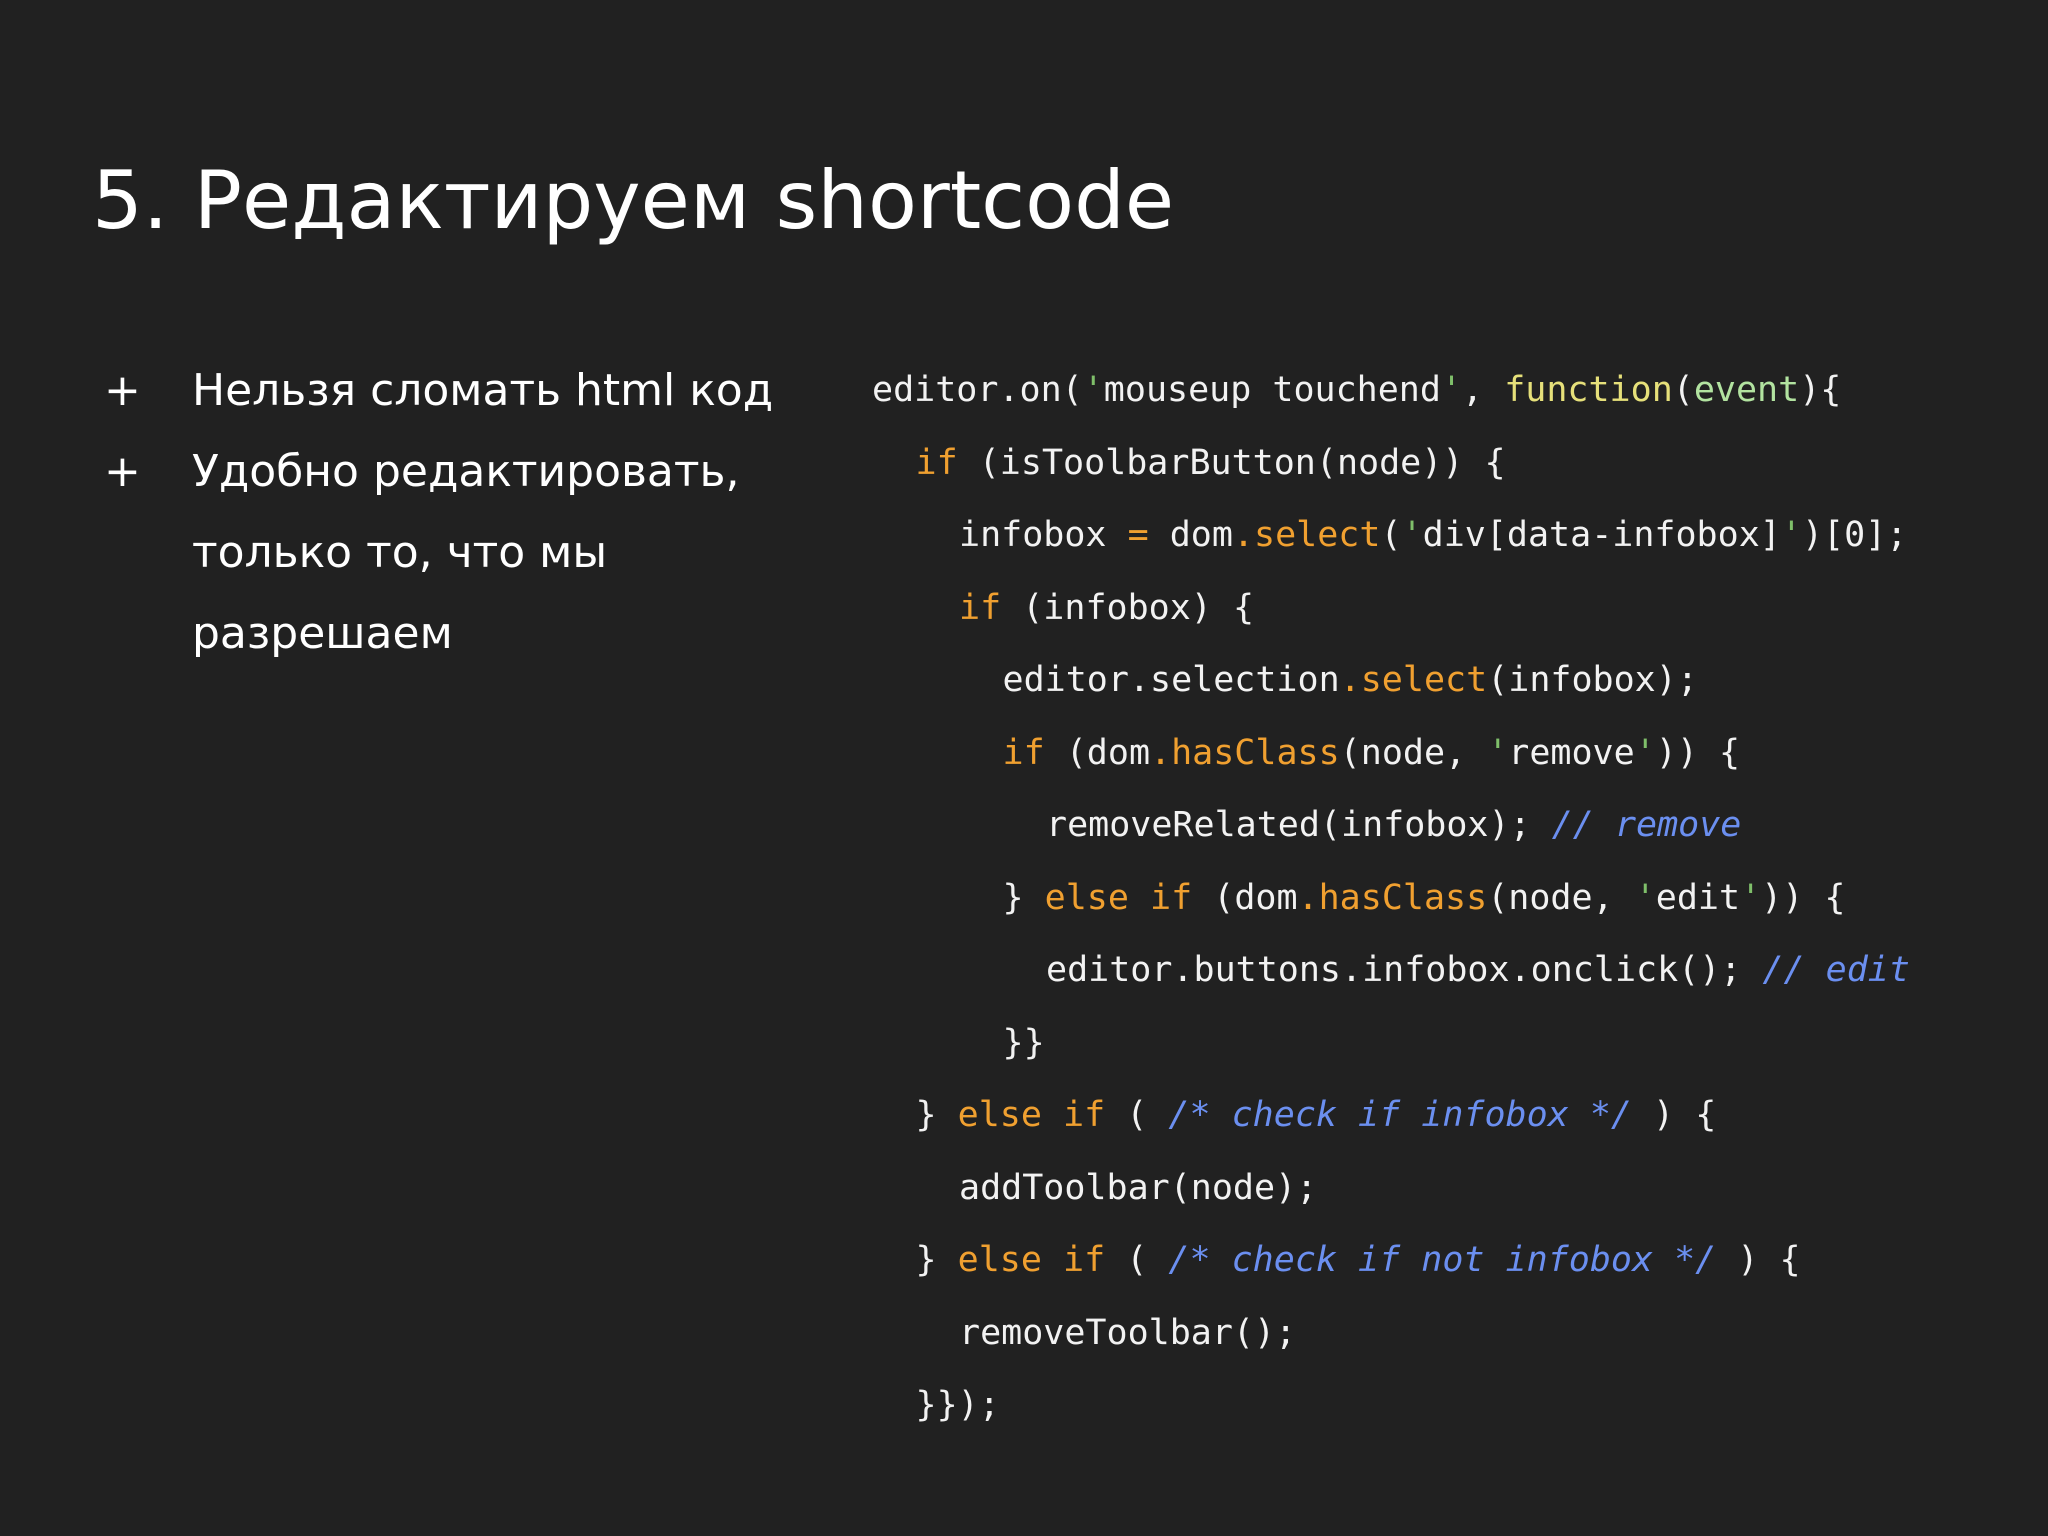 This screenshot has width=2048, height=1536. What do you see at coordinates (1299, 825) in the screenshot?
I see `code-token-plain: removeRelated(infobox);` at bounding box center [1299, 825].